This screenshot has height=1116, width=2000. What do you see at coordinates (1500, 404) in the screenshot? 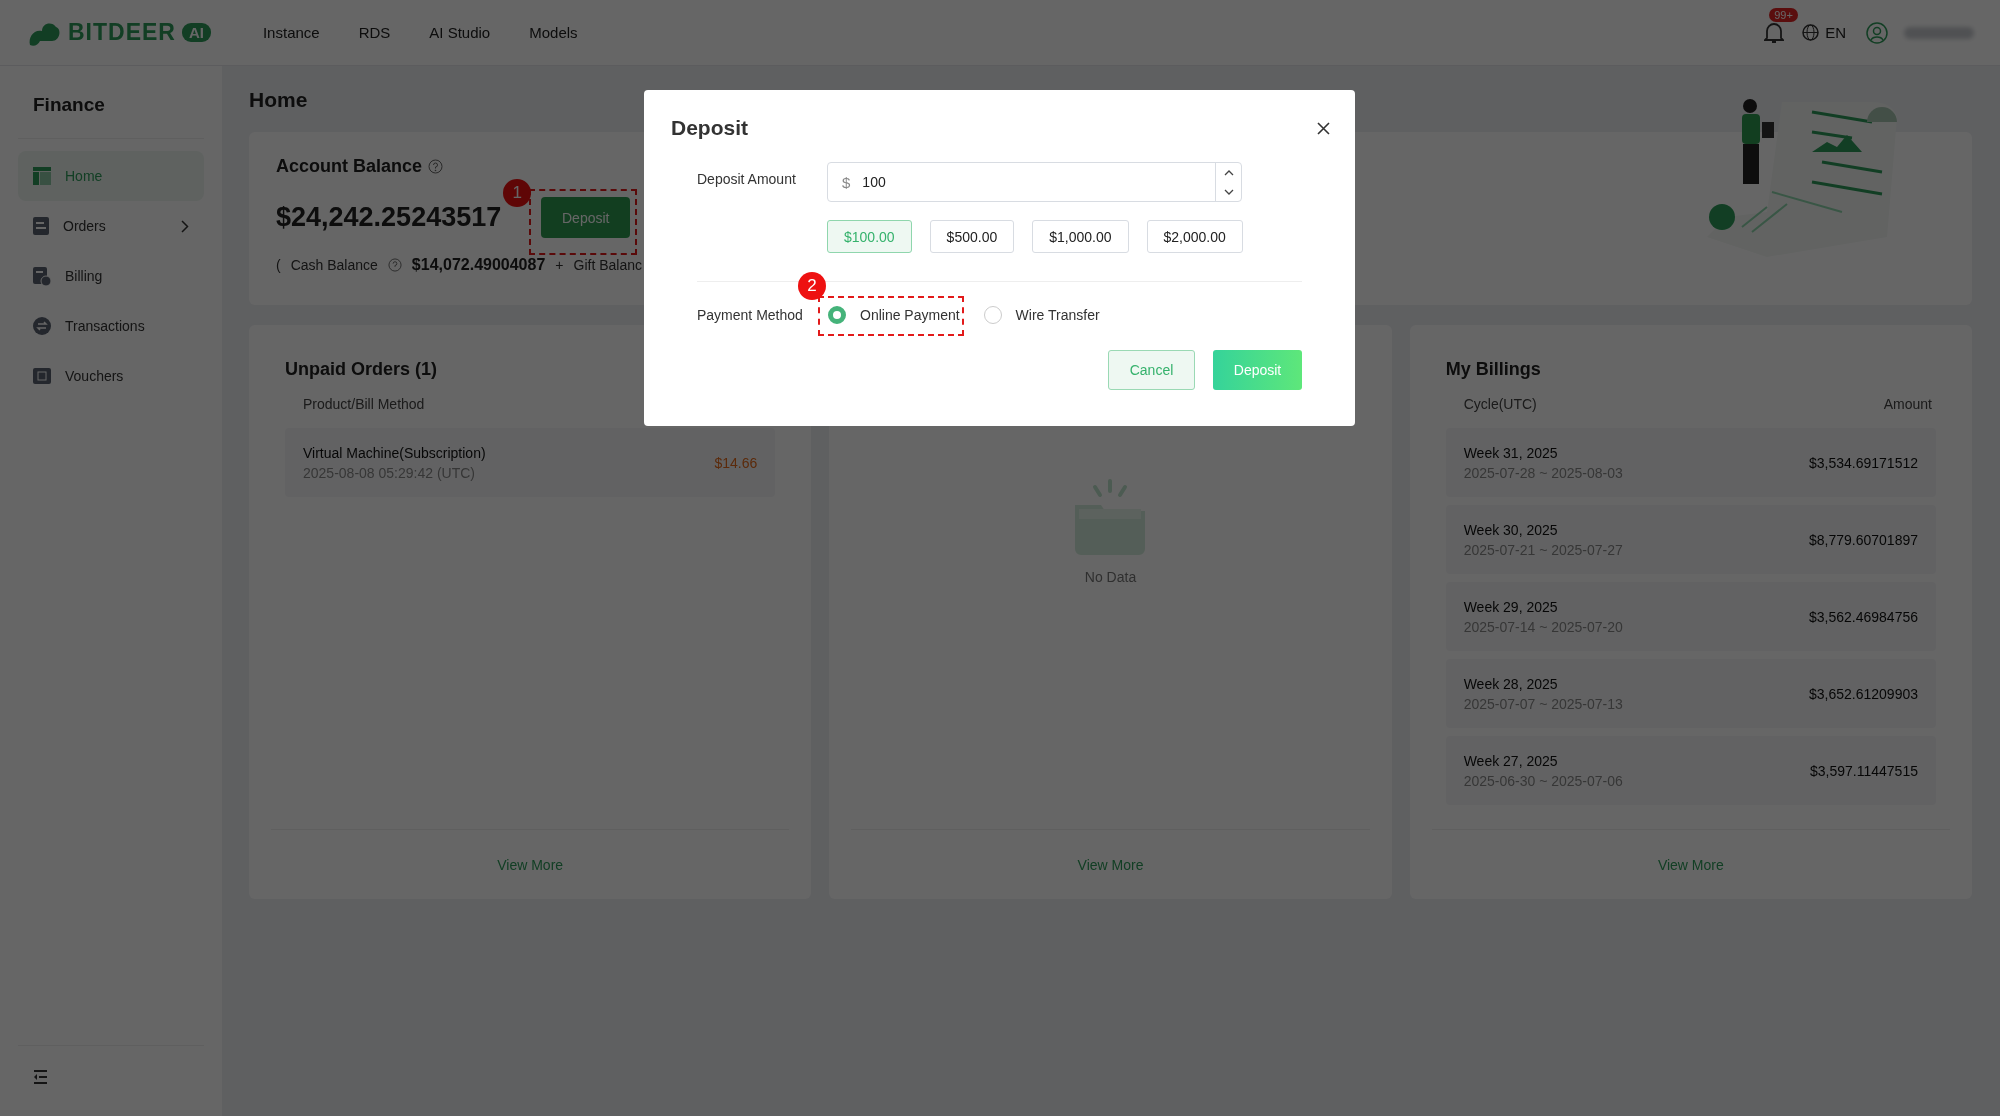
I see `column-header: Cycle(UTC)` at bounding box center [1500, 404].